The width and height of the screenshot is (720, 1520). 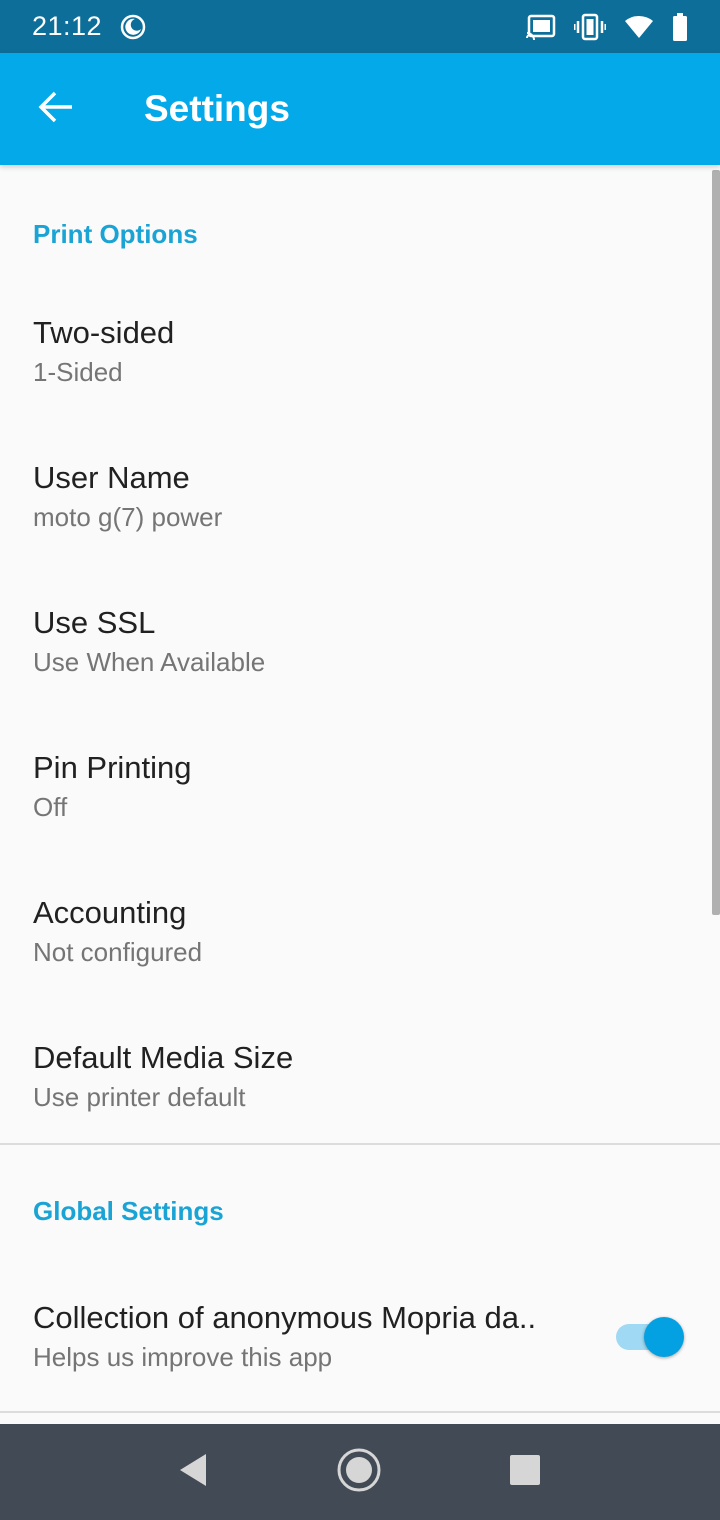 I want to click on battery-icon, so click(x=680, y=26).